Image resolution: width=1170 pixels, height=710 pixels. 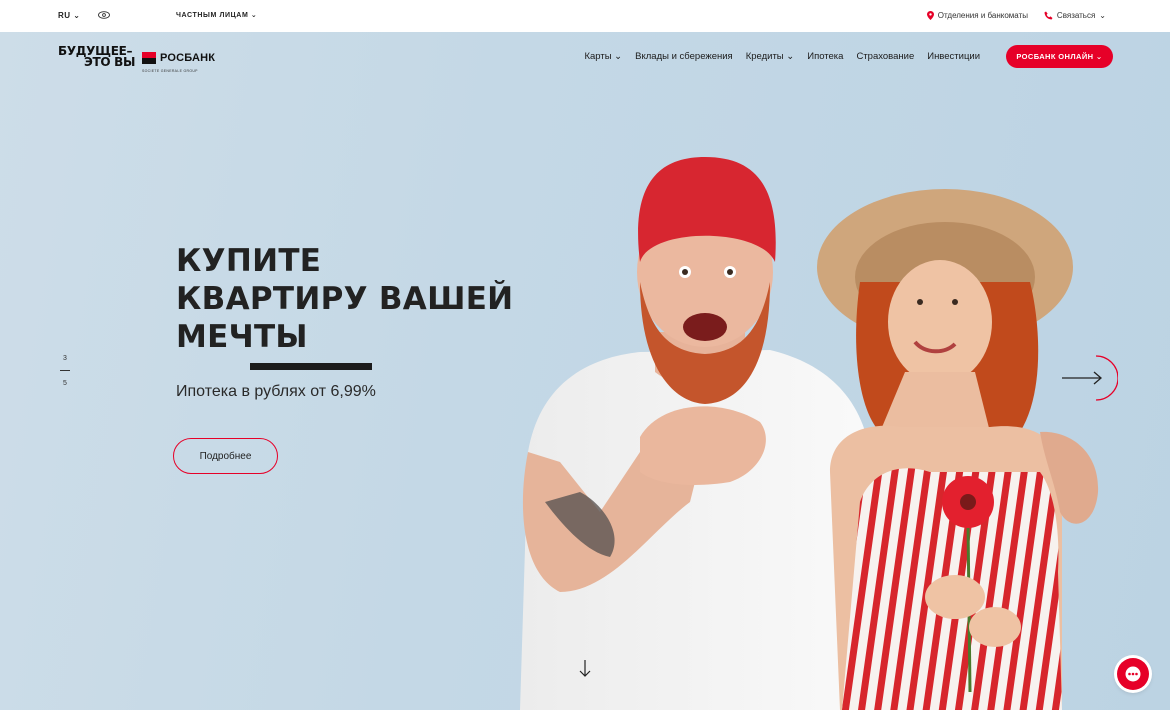 I want to click on segment-selector: ЧАСТНЫМ ЛИЦАМ ⌄, so click(x=216, y=15).